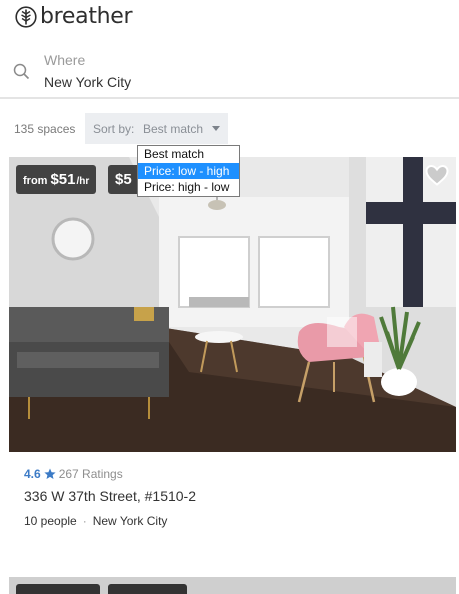 This screenshot has height=594, width=459. What do you see at coordinates (240, 521) in the screenshot?
I see `listing-details: 10 people · New York City` at bounding box center [240, 521].